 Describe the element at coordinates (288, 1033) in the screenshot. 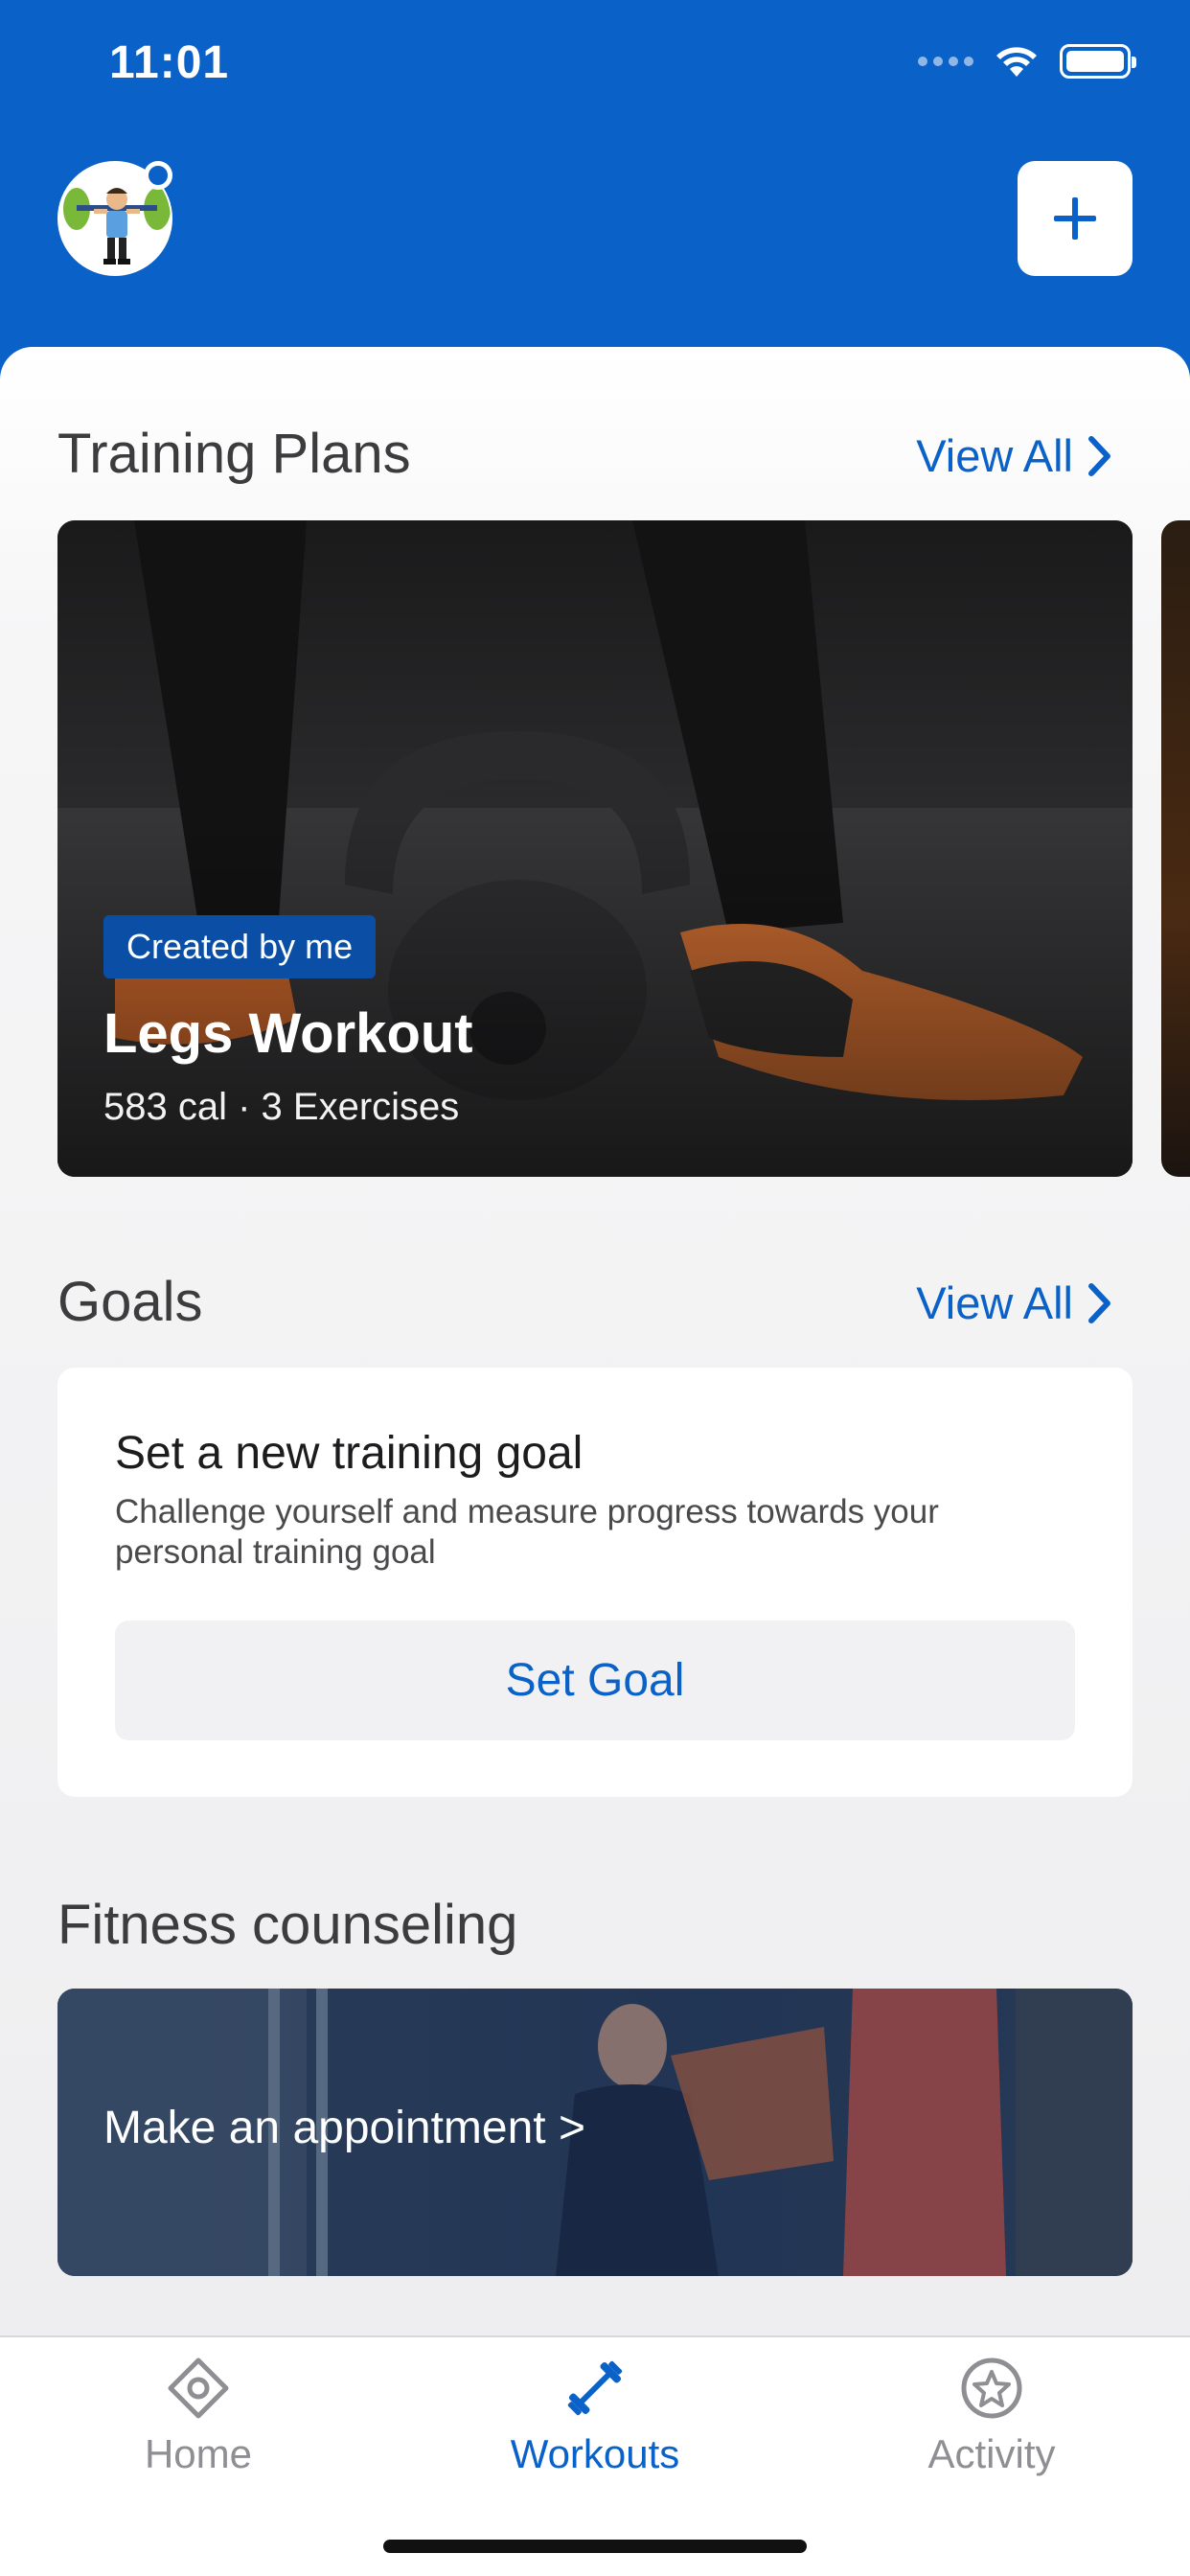

I see `plan-title: Legs Workout` at that location.